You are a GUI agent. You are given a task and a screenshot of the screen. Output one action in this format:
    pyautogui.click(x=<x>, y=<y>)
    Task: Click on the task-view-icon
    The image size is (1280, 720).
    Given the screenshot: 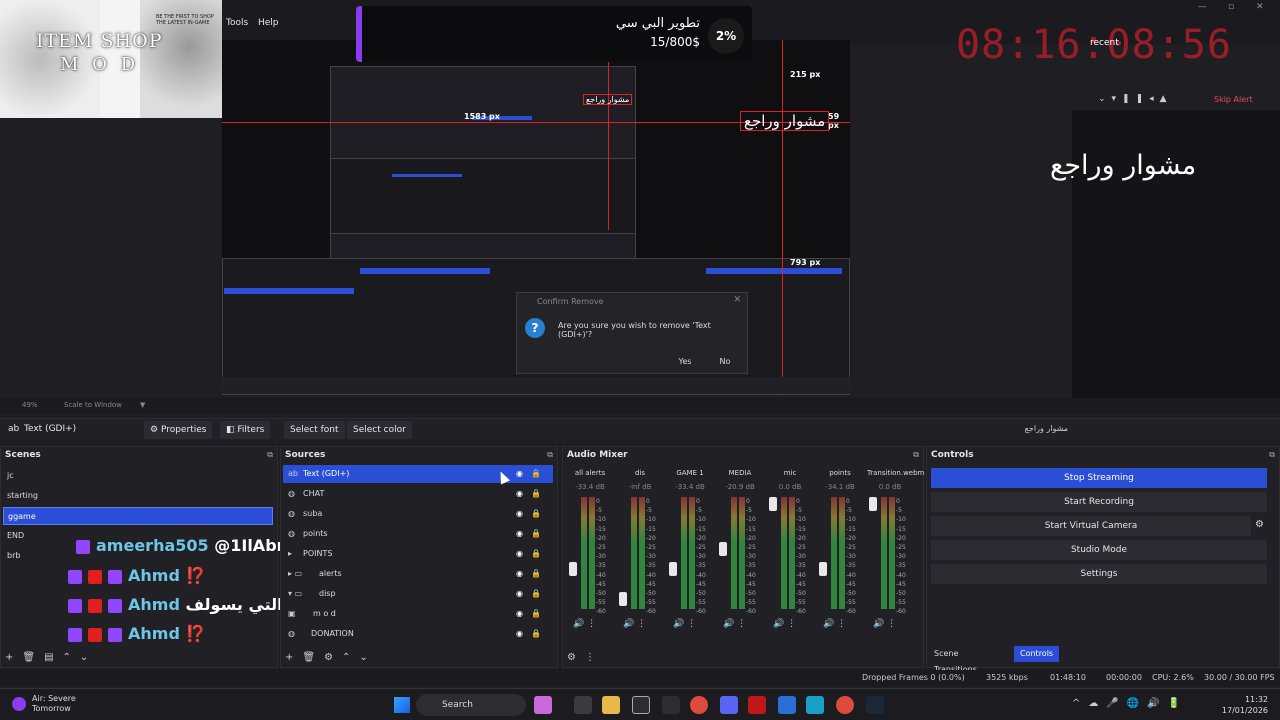 What is the action you would take?
    pyautogui.click(x=583, y=705)
    